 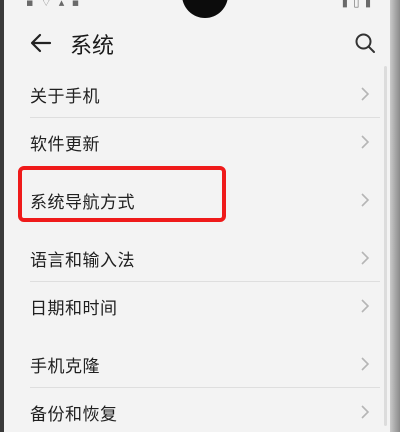 What do you see at coordinates (74, 414) in the screenshot?
I see `list-item-label: 备份和恢复` at bounding box center [74, 414].